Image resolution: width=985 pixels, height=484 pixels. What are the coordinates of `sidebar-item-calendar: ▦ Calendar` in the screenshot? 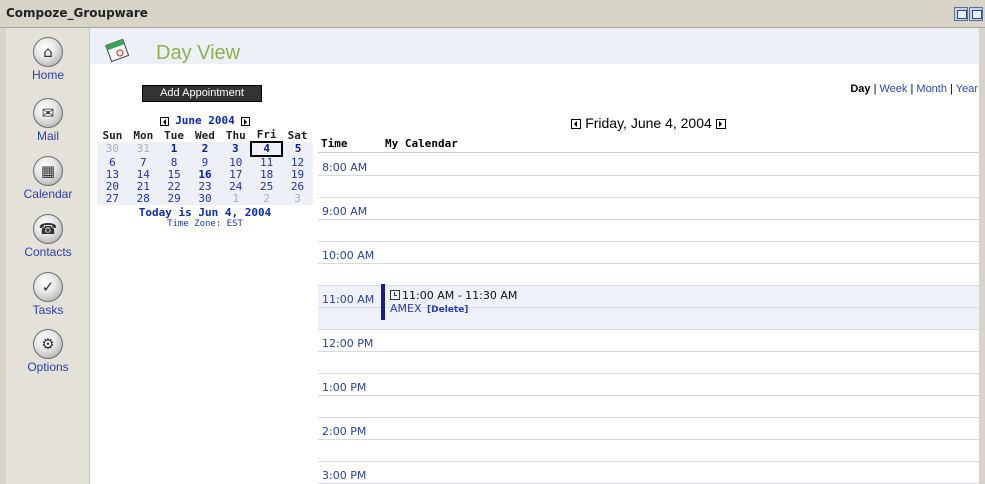 It's located at (48, 178).